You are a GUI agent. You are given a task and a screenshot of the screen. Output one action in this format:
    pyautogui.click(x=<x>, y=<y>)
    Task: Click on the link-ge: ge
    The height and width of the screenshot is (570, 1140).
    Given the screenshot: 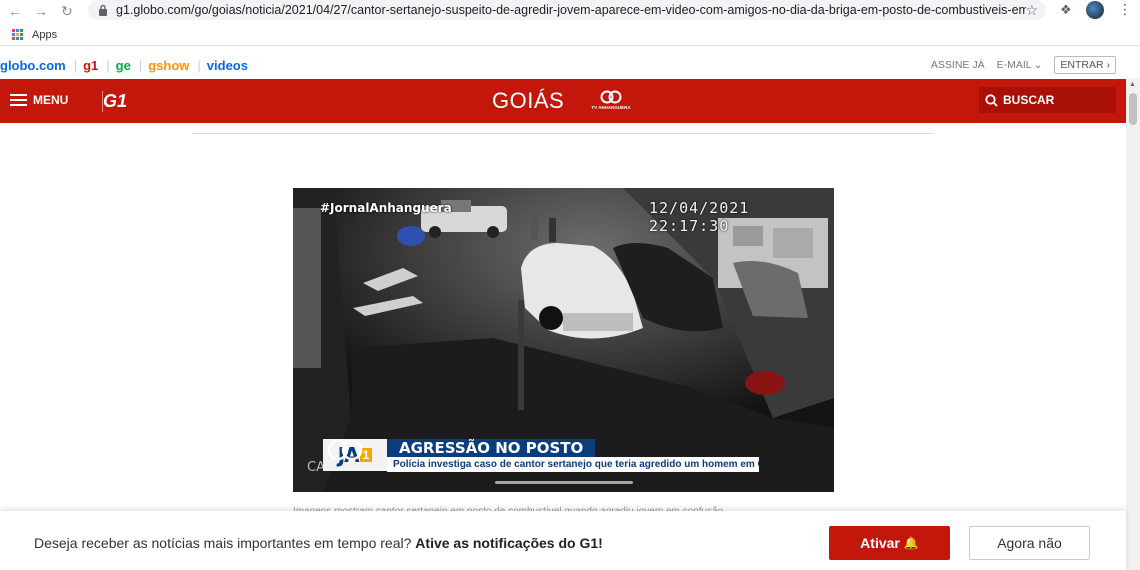 What is the action you would take?
    pyautogui.click(x=123, y=65)
    